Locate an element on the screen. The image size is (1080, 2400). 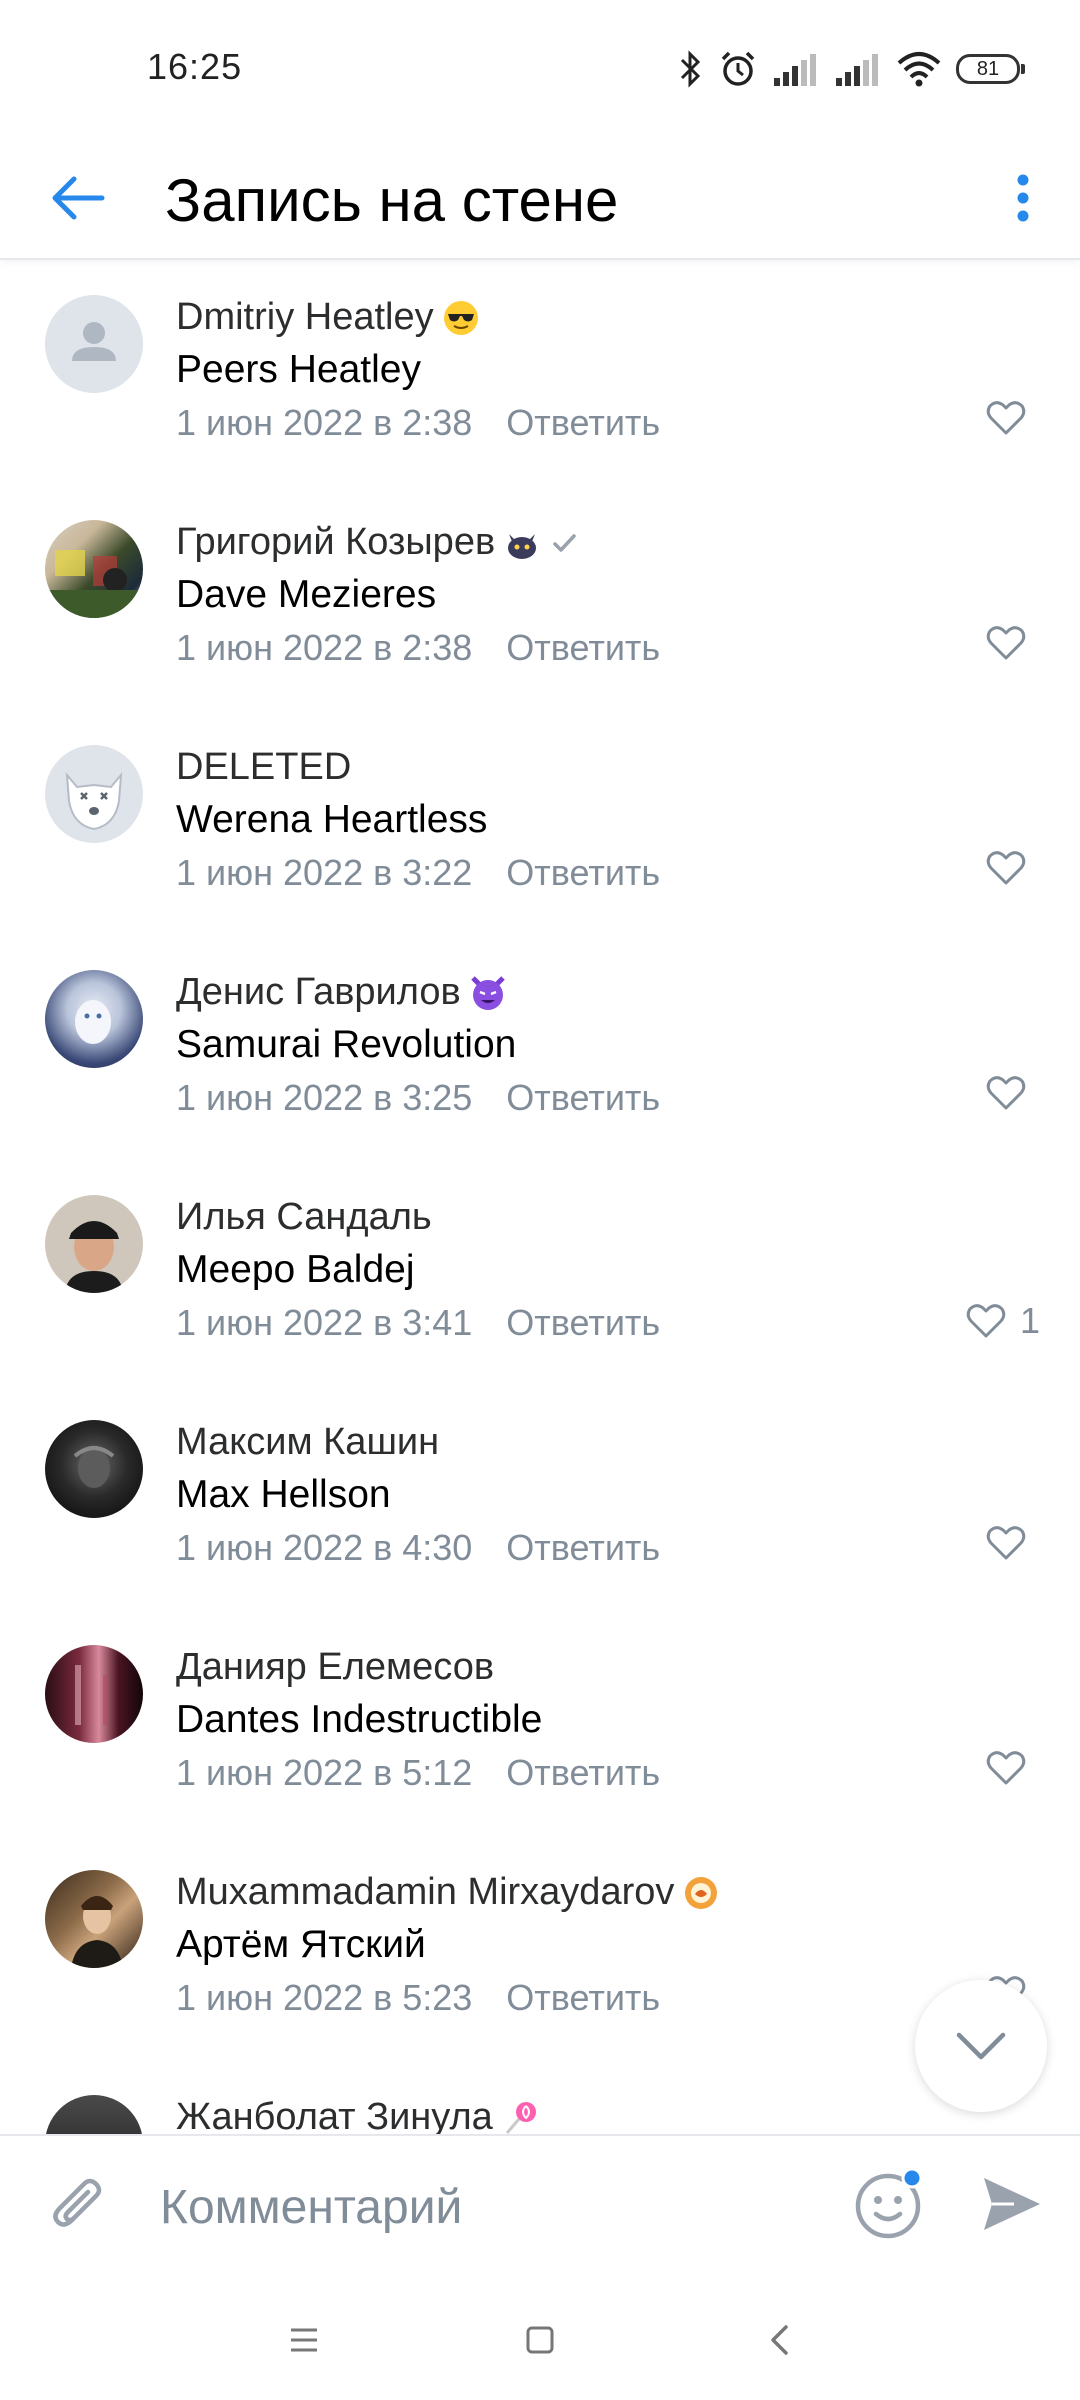
scroll-to-bottom-button is located at coordinates (981, 2046).